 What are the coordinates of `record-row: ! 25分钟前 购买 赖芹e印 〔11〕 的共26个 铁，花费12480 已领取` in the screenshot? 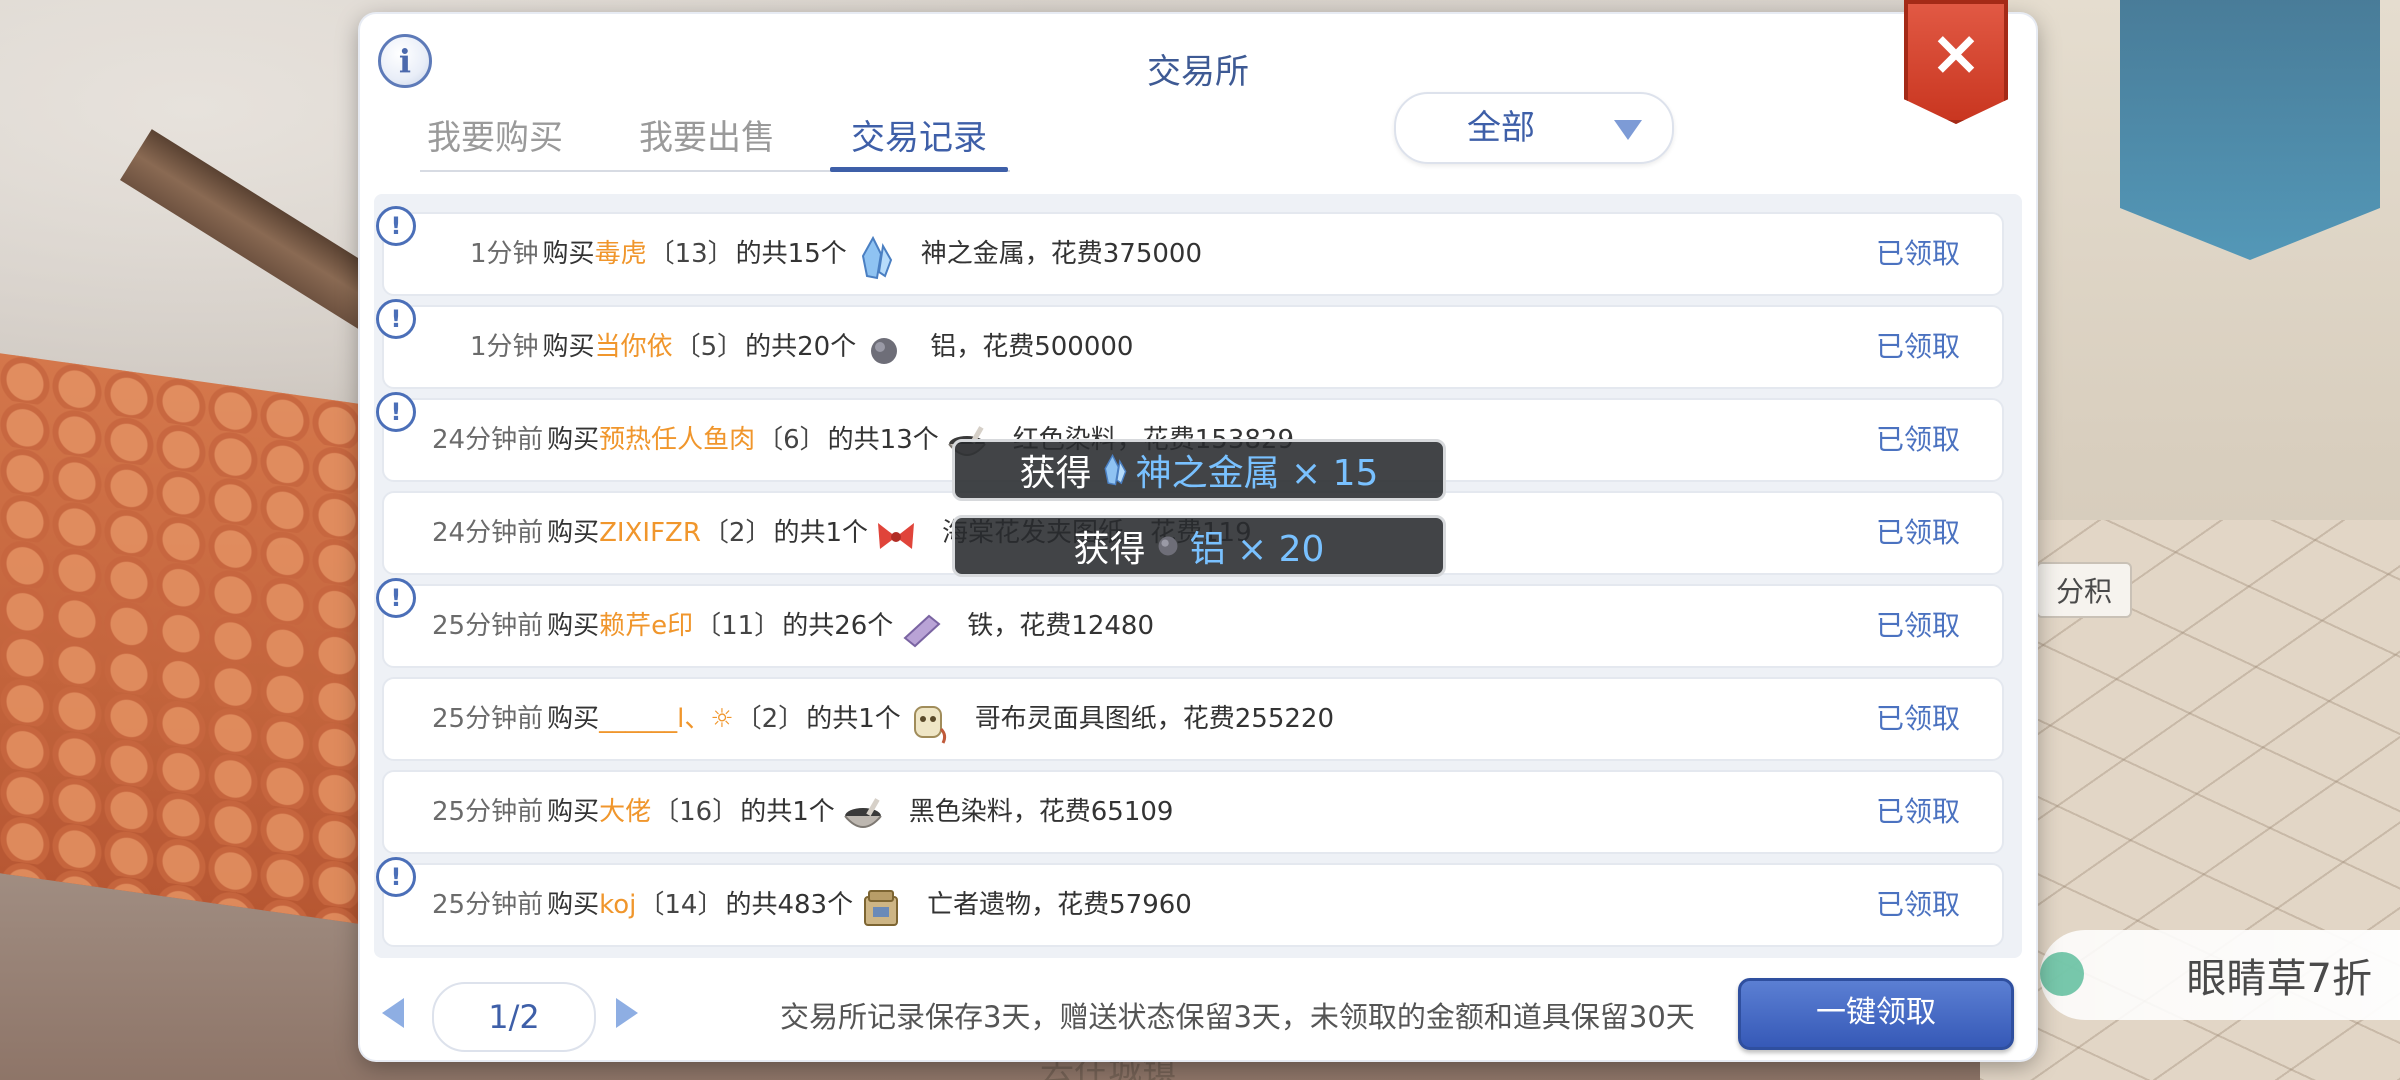 It's located at (1190, 623).